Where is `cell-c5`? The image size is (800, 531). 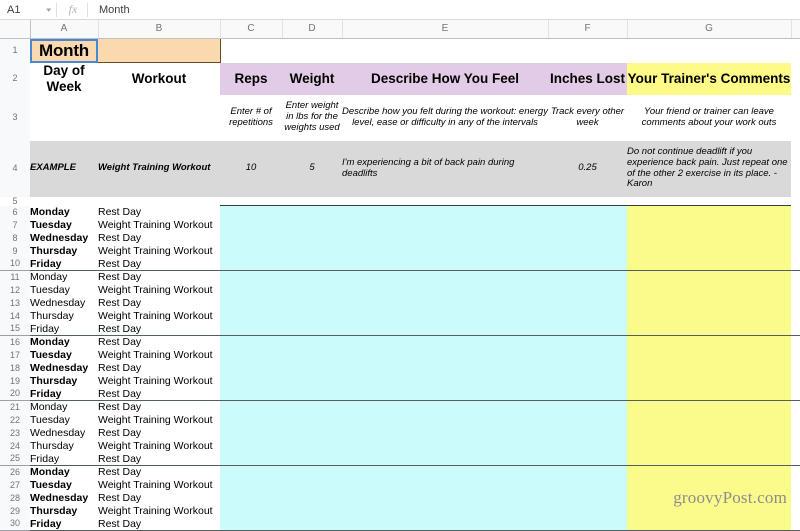 cell-c5 is located at coordinates (251, 201).